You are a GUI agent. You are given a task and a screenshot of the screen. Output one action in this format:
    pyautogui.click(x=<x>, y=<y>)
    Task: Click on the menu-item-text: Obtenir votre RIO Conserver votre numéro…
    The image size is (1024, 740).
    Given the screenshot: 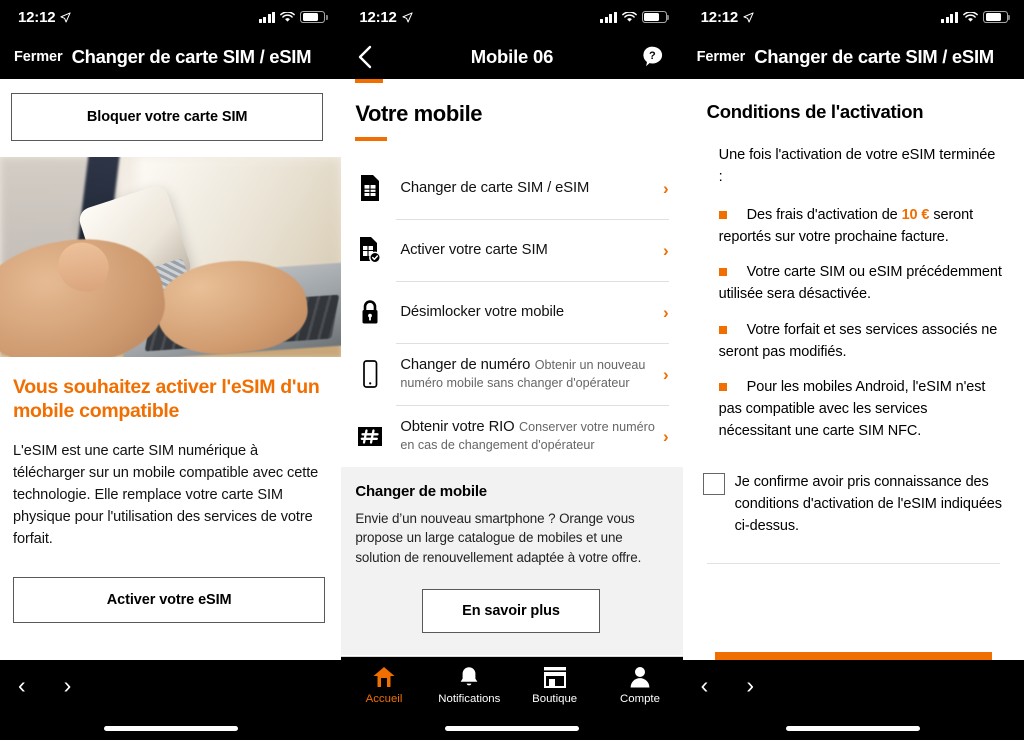 What is the action you would take?
    pyautogui.click(x=527, y=436)
    